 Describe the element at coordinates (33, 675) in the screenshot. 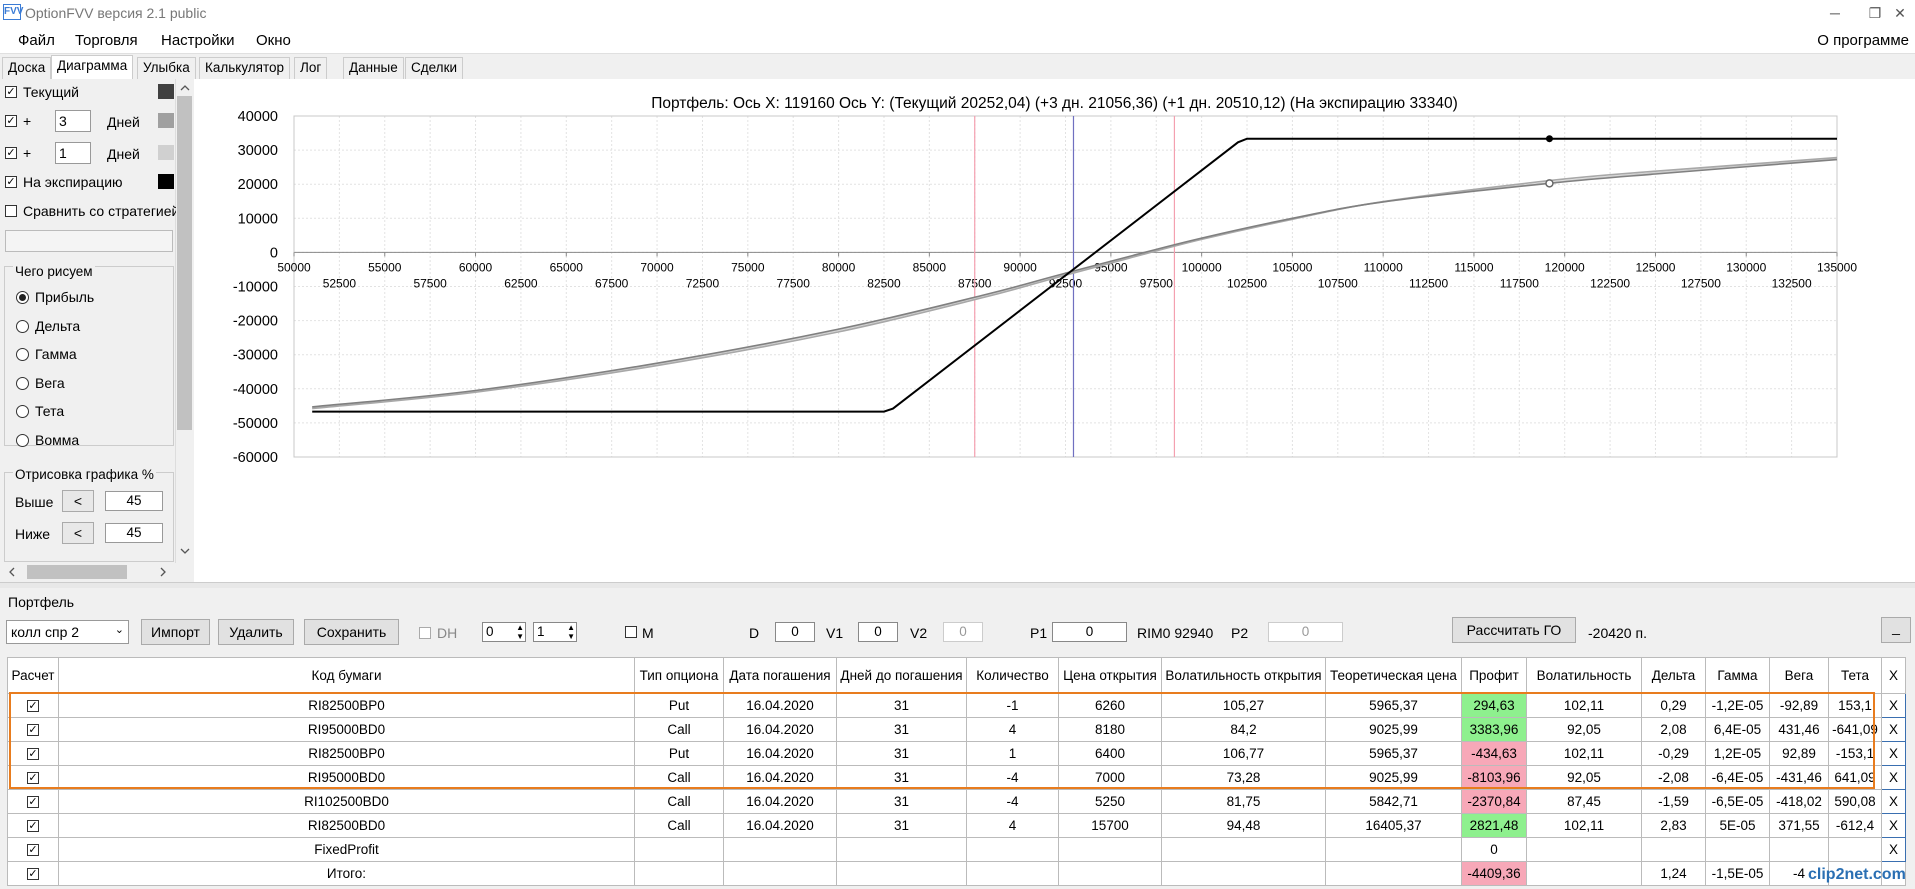

I see `header-calc: Расчет` at that location.